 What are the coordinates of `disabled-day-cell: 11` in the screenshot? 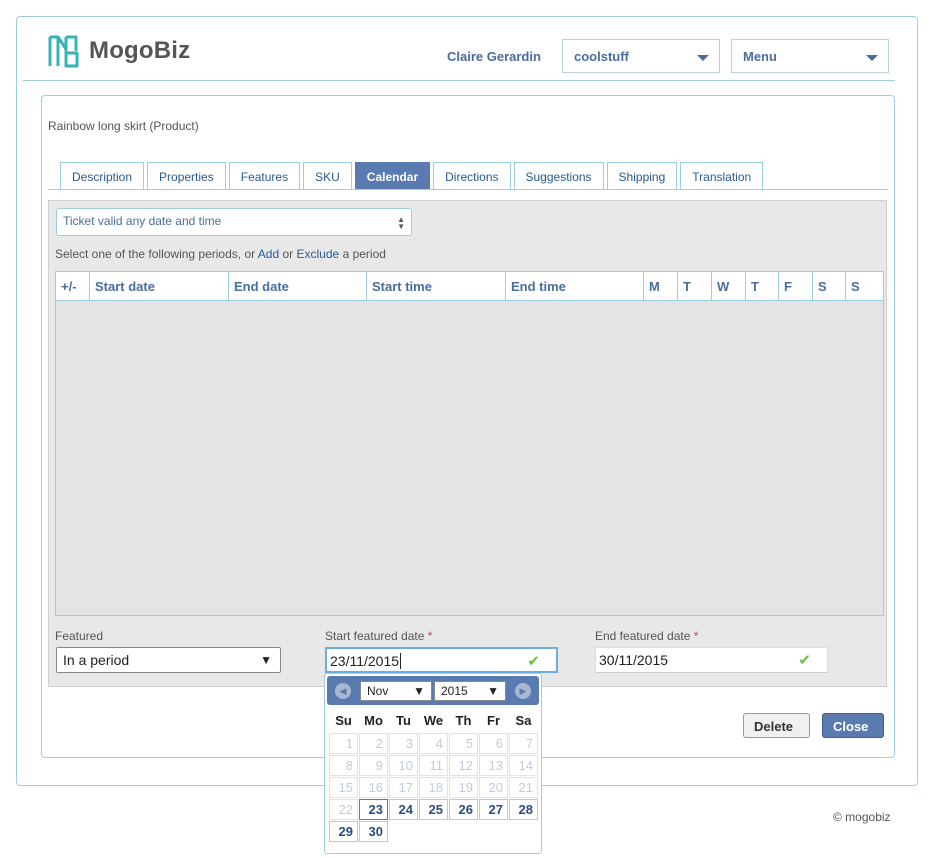 It's located at (433, 765).